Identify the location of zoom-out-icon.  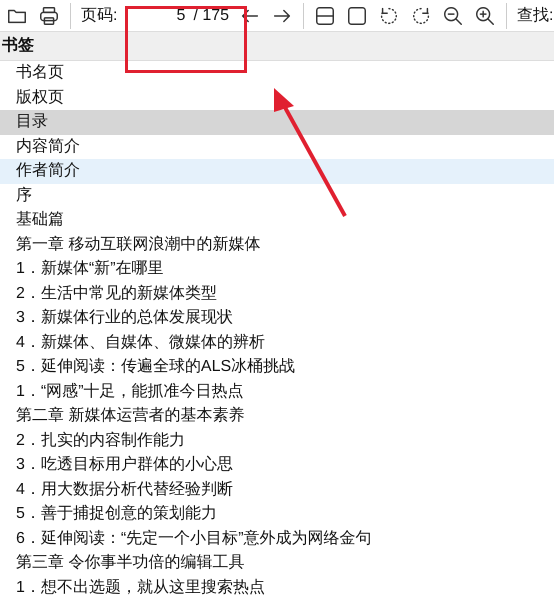
(453, 15).